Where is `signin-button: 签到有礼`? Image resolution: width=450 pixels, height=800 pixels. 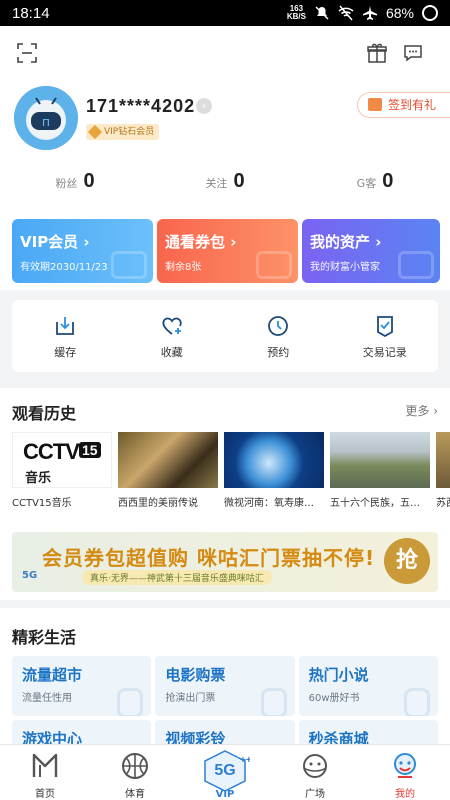 signin-button: 签到有礼 is located at coordinates (403, 105).